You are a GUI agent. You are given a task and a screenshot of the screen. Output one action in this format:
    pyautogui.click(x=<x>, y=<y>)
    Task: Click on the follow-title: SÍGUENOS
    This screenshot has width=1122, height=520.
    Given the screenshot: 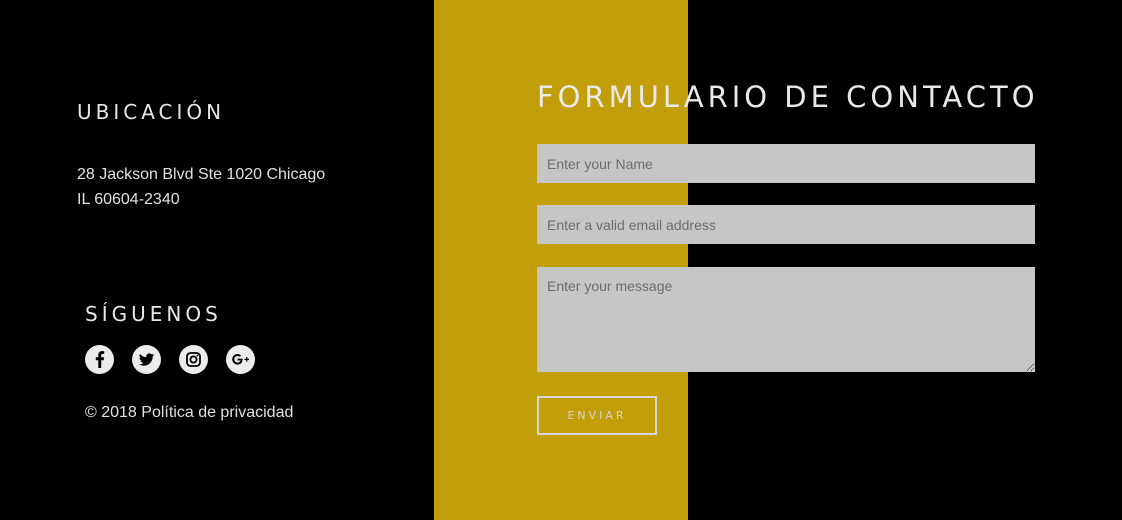 What is the action you would take?
    pyautogui.click(x=153, y=314)
    